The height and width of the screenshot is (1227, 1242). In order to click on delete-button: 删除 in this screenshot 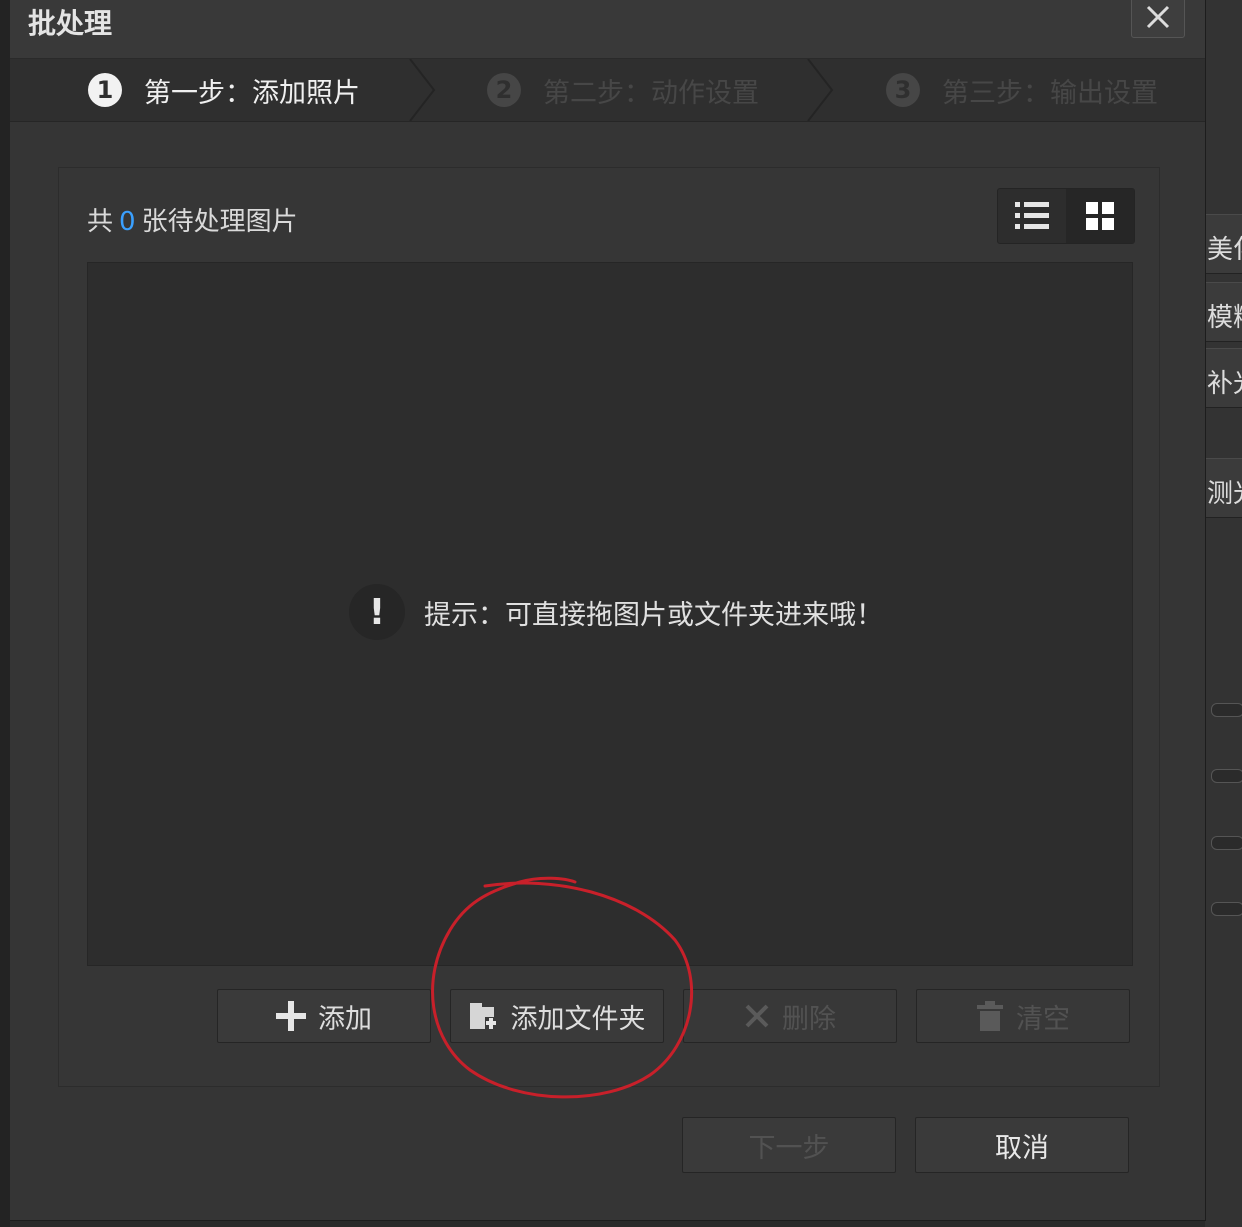, I will do `click(790, 1016)`.